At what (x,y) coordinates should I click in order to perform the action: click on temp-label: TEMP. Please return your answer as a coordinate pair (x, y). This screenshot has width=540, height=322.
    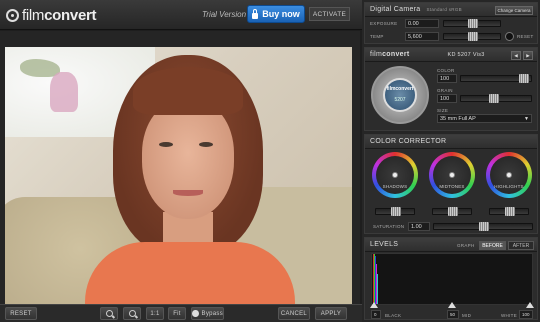
    Looking at the image, I should click on (377, 36).